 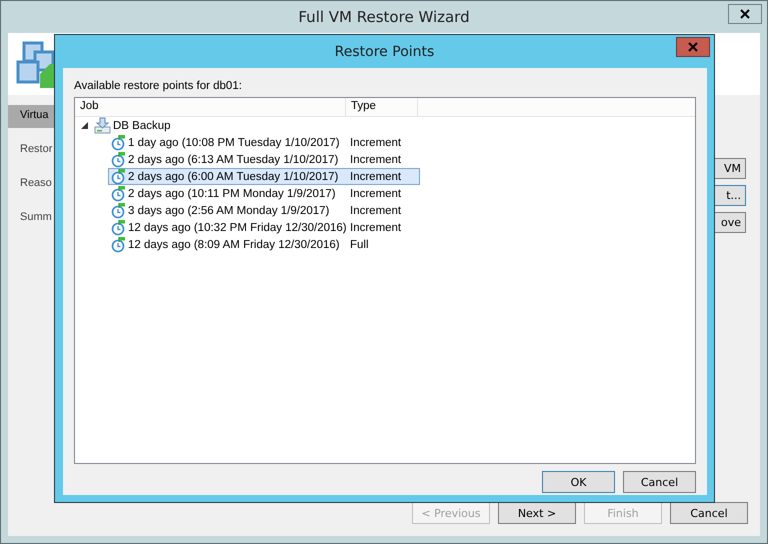 I want to click on expand-toggle, so click(x=84, y=125).